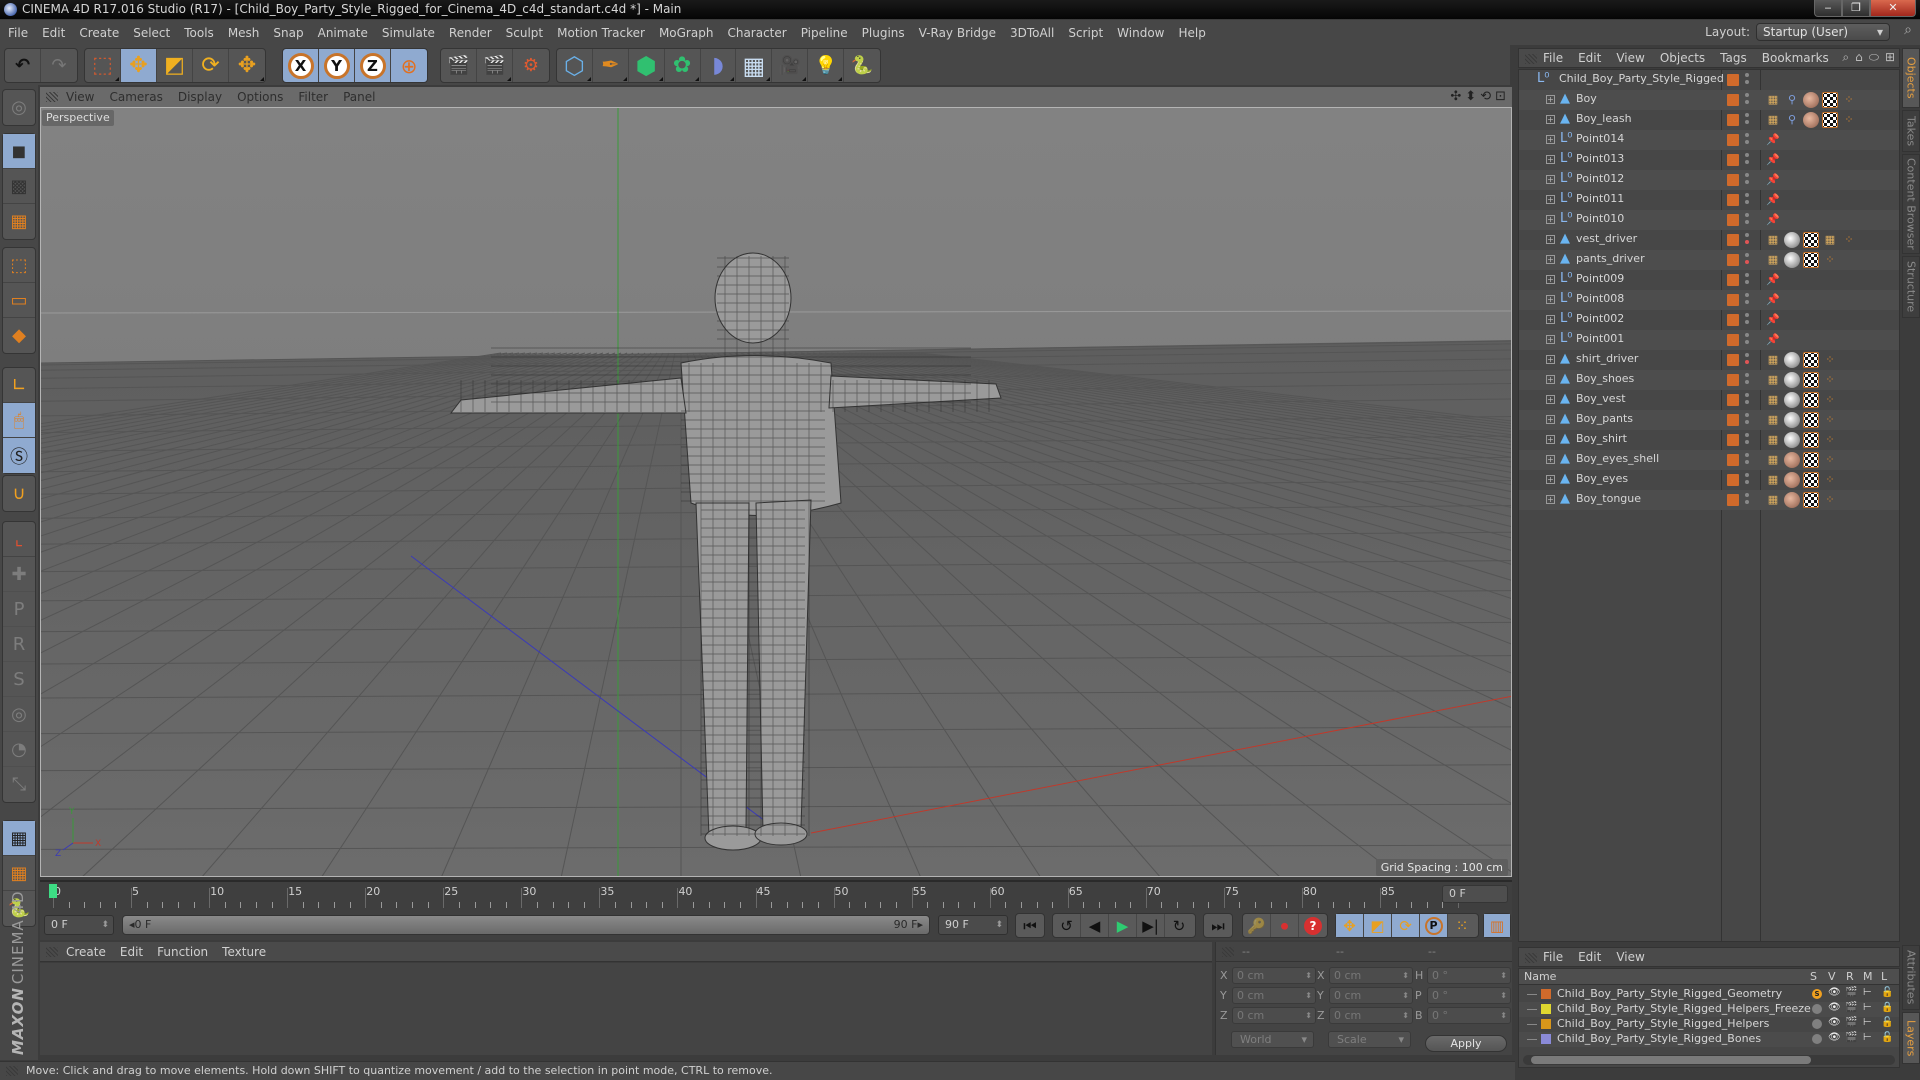 The image size is (1920, 1080). What do you see at coordinates (626, 1009) in the screenshot?
I see `material-manager-area` at bounding box center [626, 1009].